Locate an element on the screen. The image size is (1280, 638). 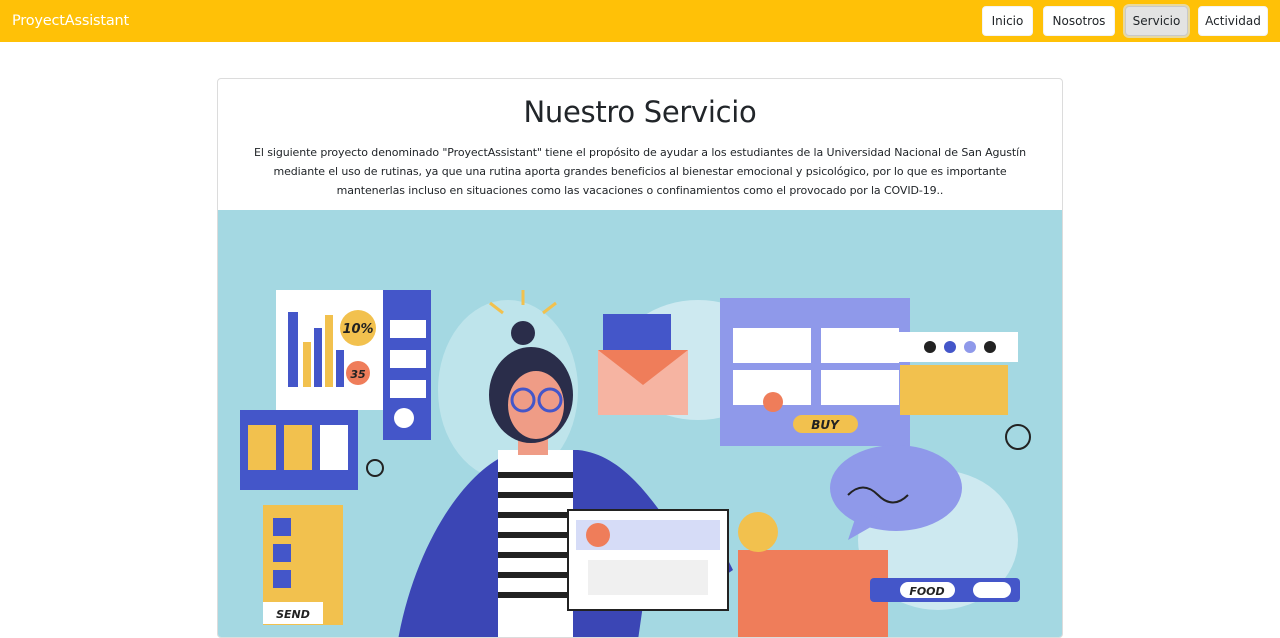
percent-label: 10% is located at coordinates (357, 329).